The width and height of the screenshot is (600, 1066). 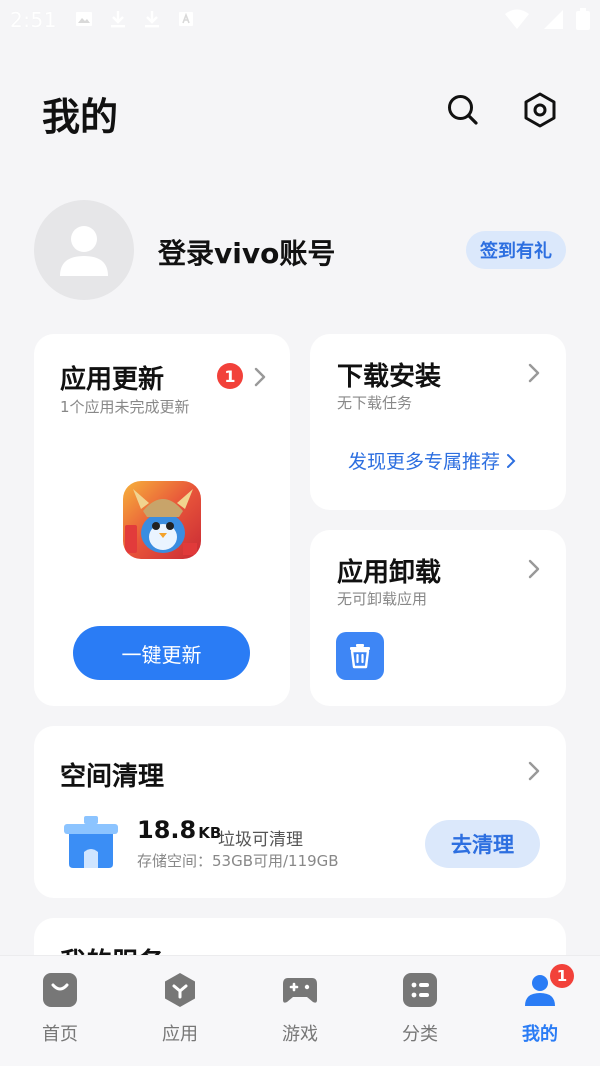 I want to click on download-install-card: 下载安装 无下载任务, so click(x=438, y=422).